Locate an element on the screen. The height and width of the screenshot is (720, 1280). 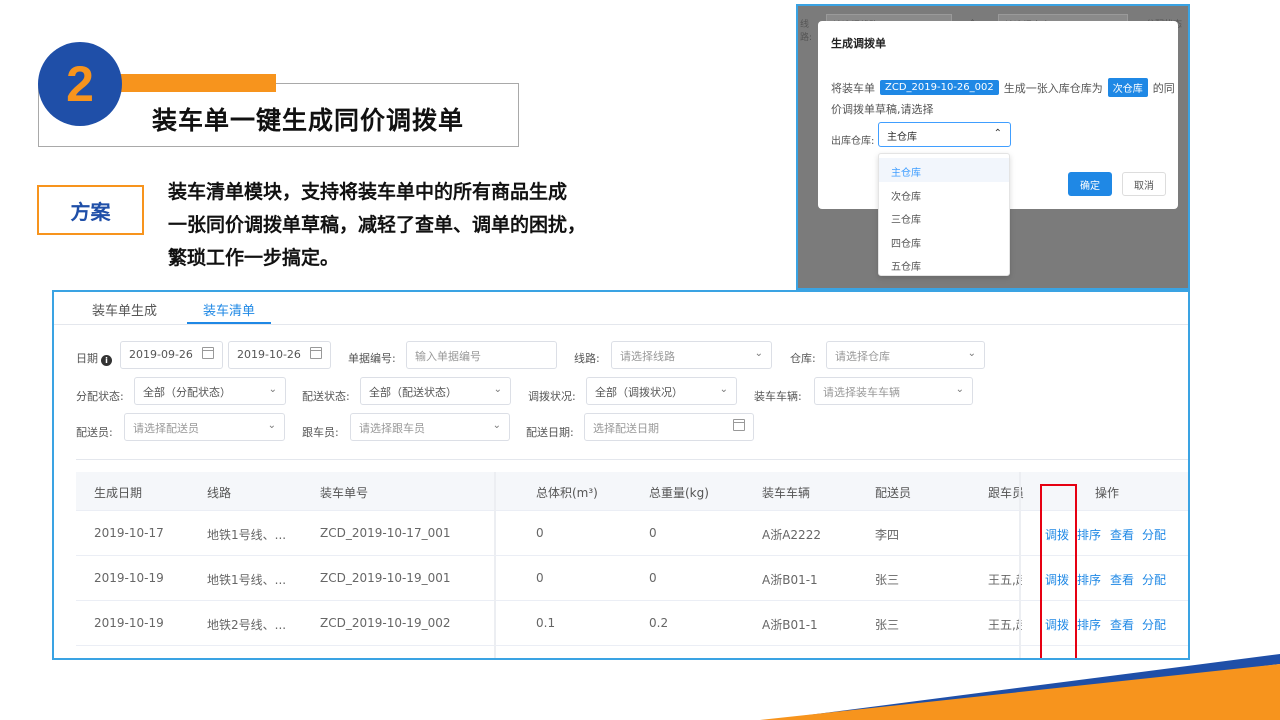
route-placeholder: 请选择线路 is located at coordinates (647, 356).